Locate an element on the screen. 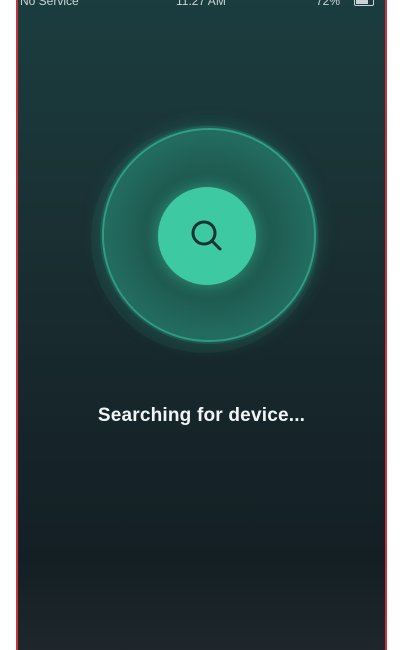 This screenshot has width=405, height=650. bottom-sheen is located at coordinates (201, 605).